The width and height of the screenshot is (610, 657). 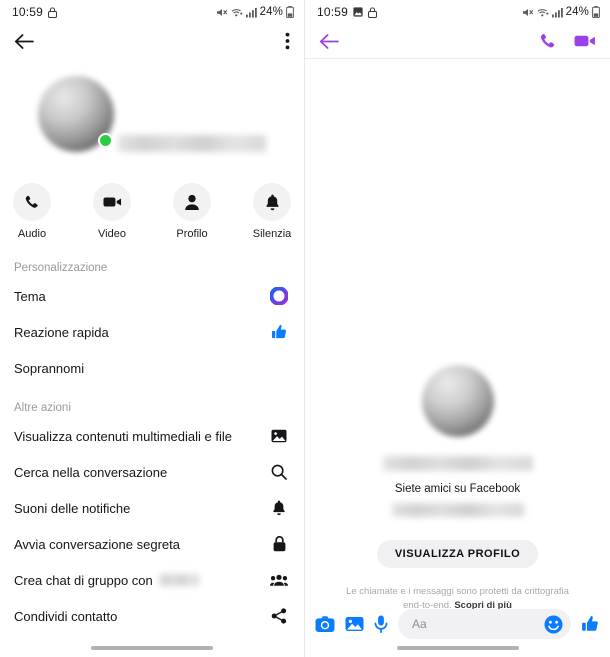 What do you see at coordinates (152, 368) in the screenshot?
I see `list-item-soprannomi: Soprannomi` at bounding box center [152, 368].